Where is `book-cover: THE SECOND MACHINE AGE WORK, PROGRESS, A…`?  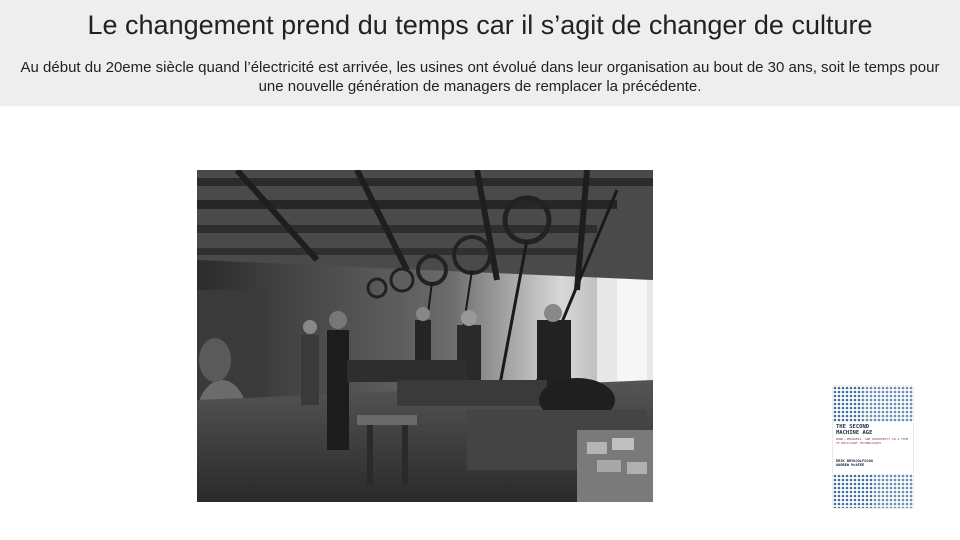 book-cover: THE SECOND MACHINE AGE WORK, PROGRESS, A… is located at coordinates (873, 447).